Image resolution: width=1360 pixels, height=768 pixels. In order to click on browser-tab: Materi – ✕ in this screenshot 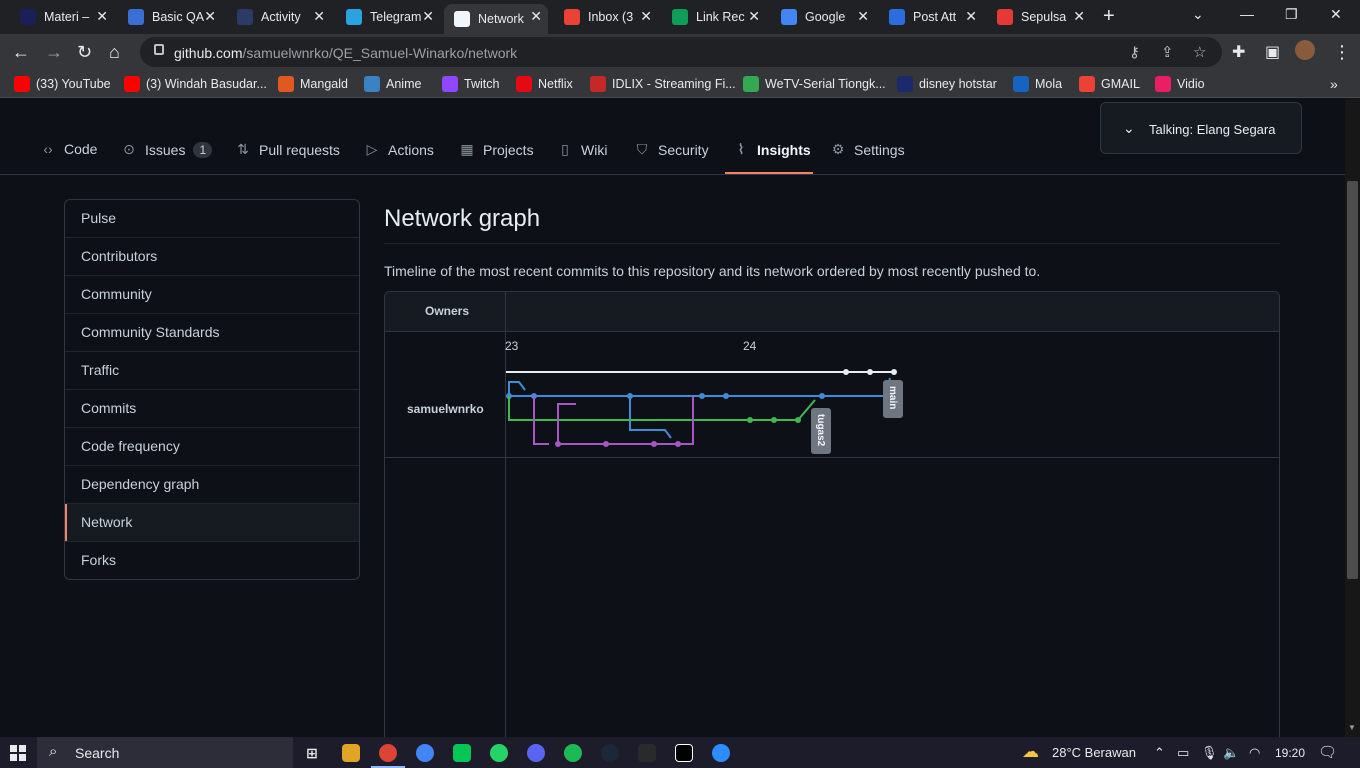, I will do `click(62, 17)`.